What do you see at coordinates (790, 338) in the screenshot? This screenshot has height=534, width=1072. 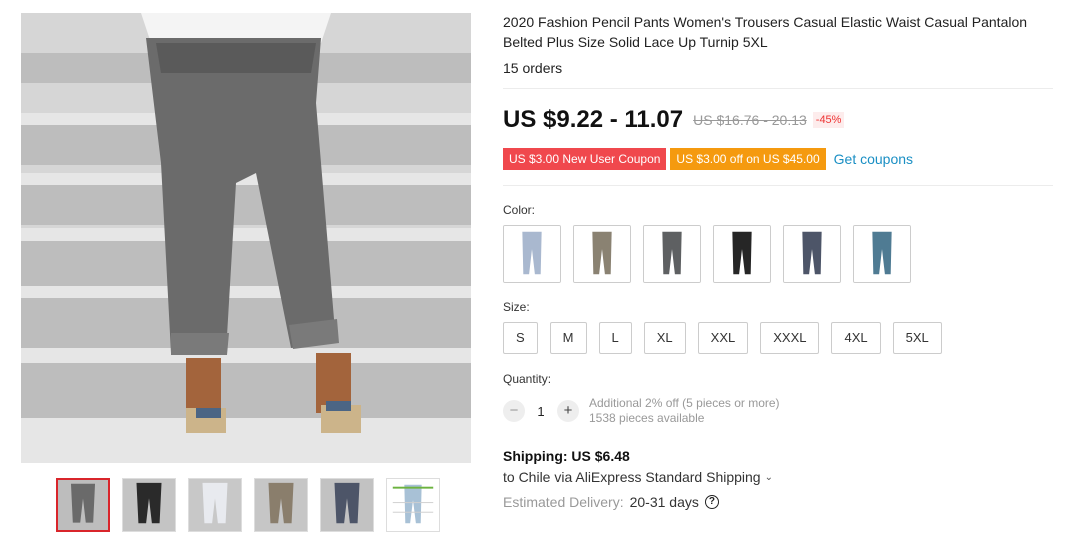 I see `size-option-xxxl: XXXL` at bounding box center [790, 338].